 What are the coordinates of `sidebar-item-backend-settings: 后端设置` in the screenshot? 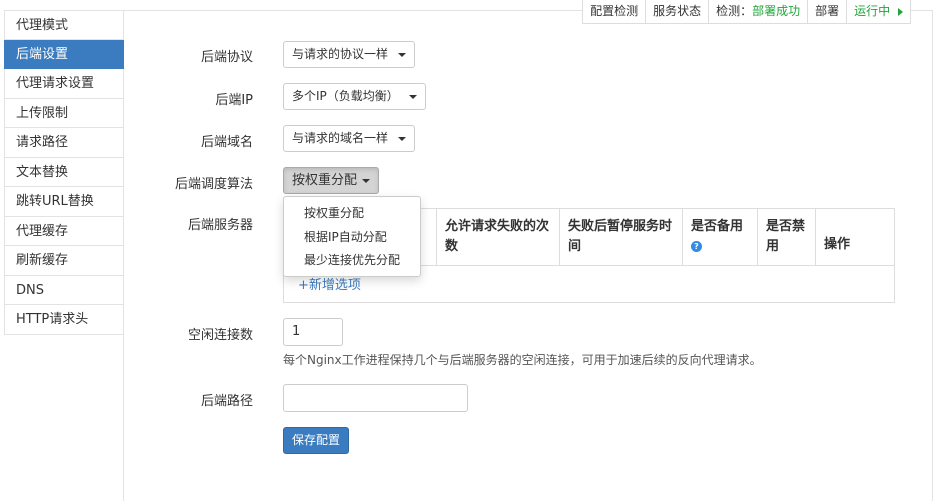 It's located at (64, 54).